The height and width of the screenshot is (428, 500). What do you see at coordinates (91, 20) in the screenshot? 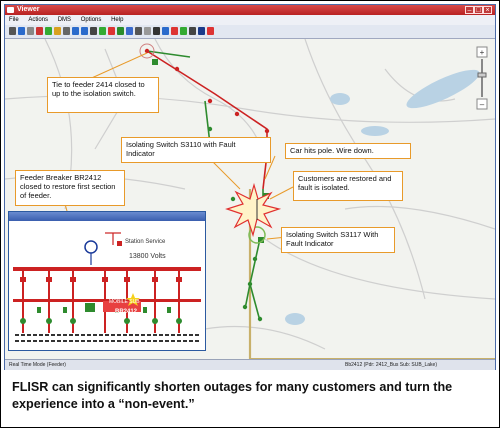
I see `menu-options: Options` at bounding box center [91, 20].